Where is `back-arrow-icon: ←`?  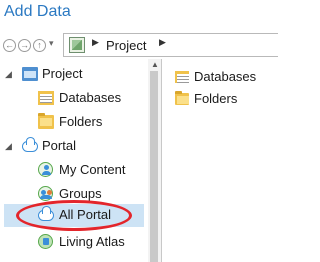 back-arrow-icon: ← is located at coordinates (9, 45).